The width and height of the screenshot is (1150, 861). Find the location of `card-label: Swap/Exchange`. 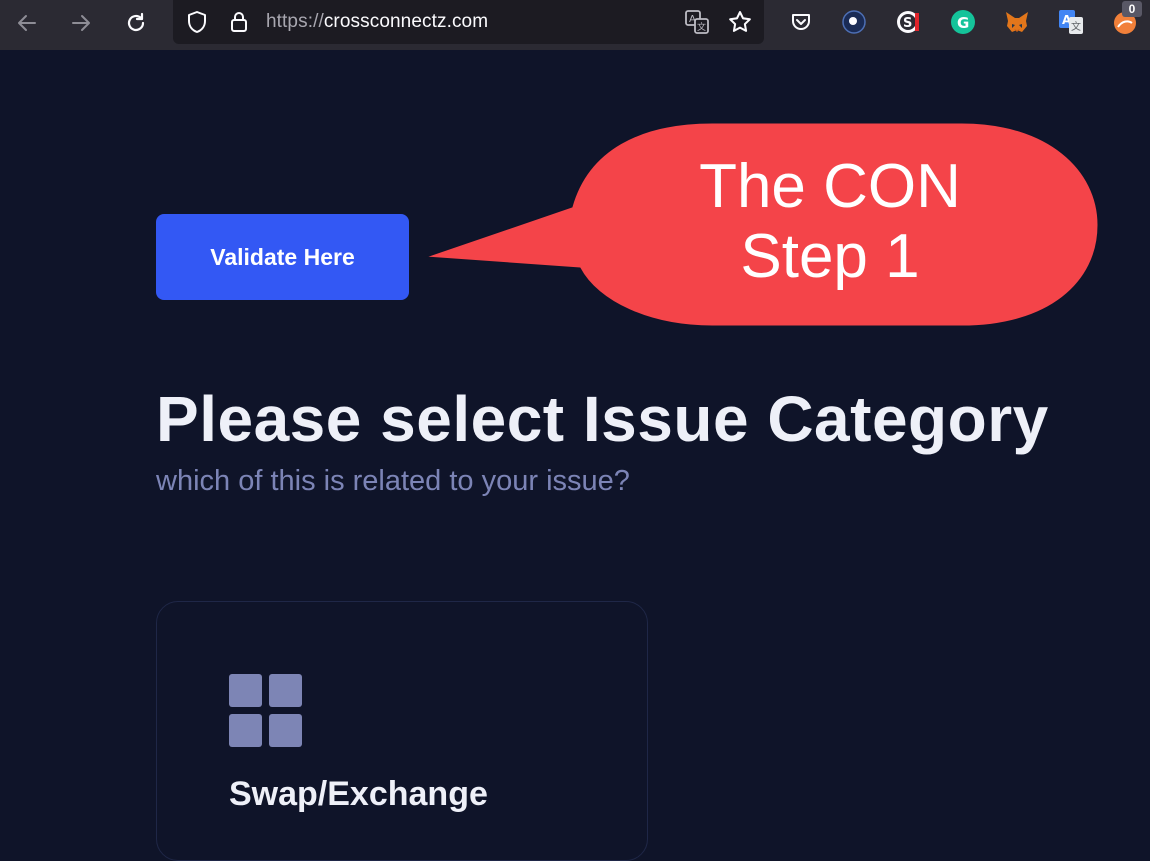

card-label: Swap/Exchange is located at coordinates (358, 794).